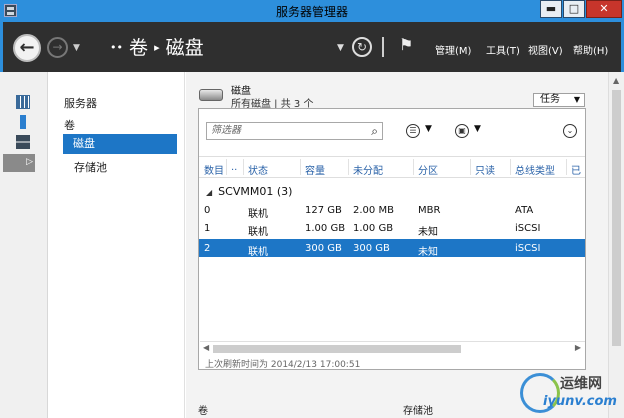 This screenshot has width=624, height=418. I want to click on save-query-icon: ▣, so click(462, 131).